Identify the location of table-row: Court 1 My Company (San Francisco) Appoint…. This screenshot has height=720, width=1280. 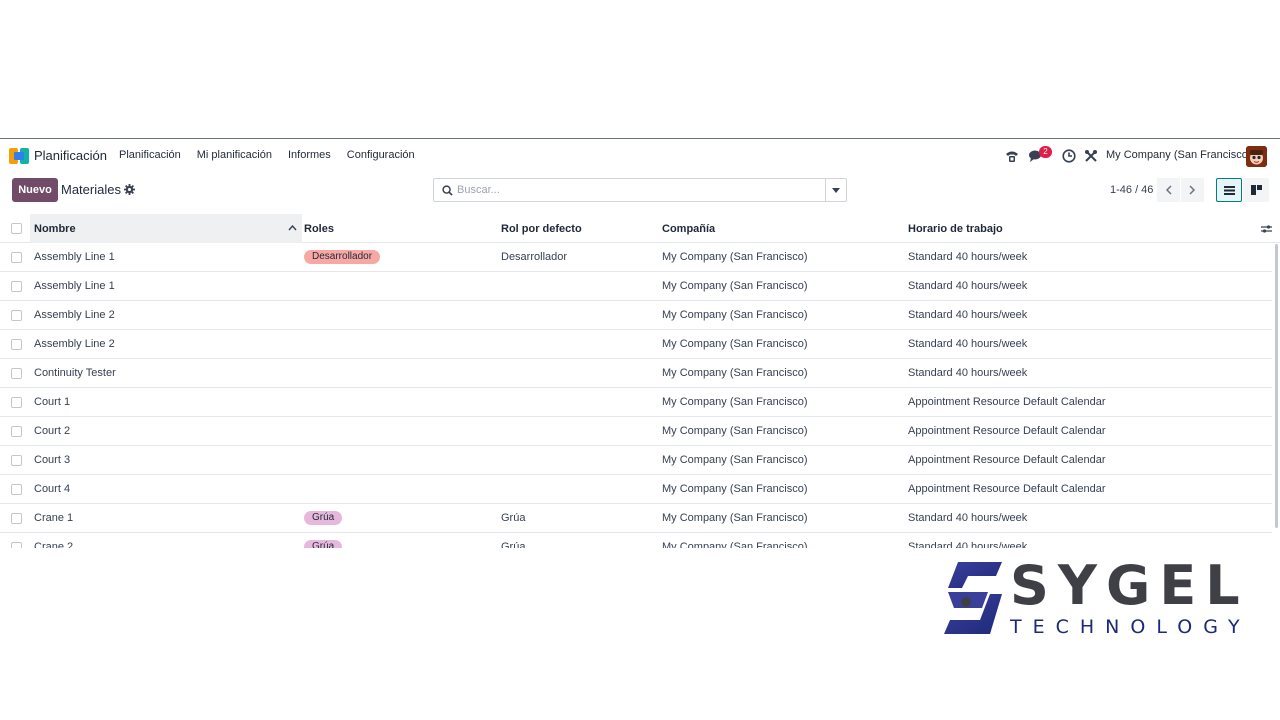
(636, 402).